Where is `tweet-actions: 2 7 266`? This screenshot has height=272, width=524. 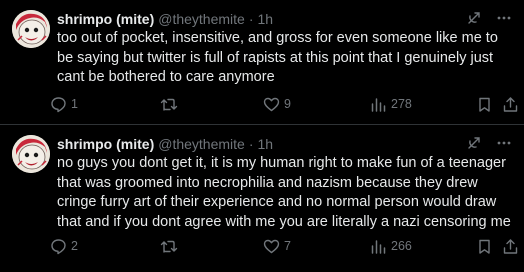
tweet-actions: 2 7 266 is located at coordinates (284, 246).